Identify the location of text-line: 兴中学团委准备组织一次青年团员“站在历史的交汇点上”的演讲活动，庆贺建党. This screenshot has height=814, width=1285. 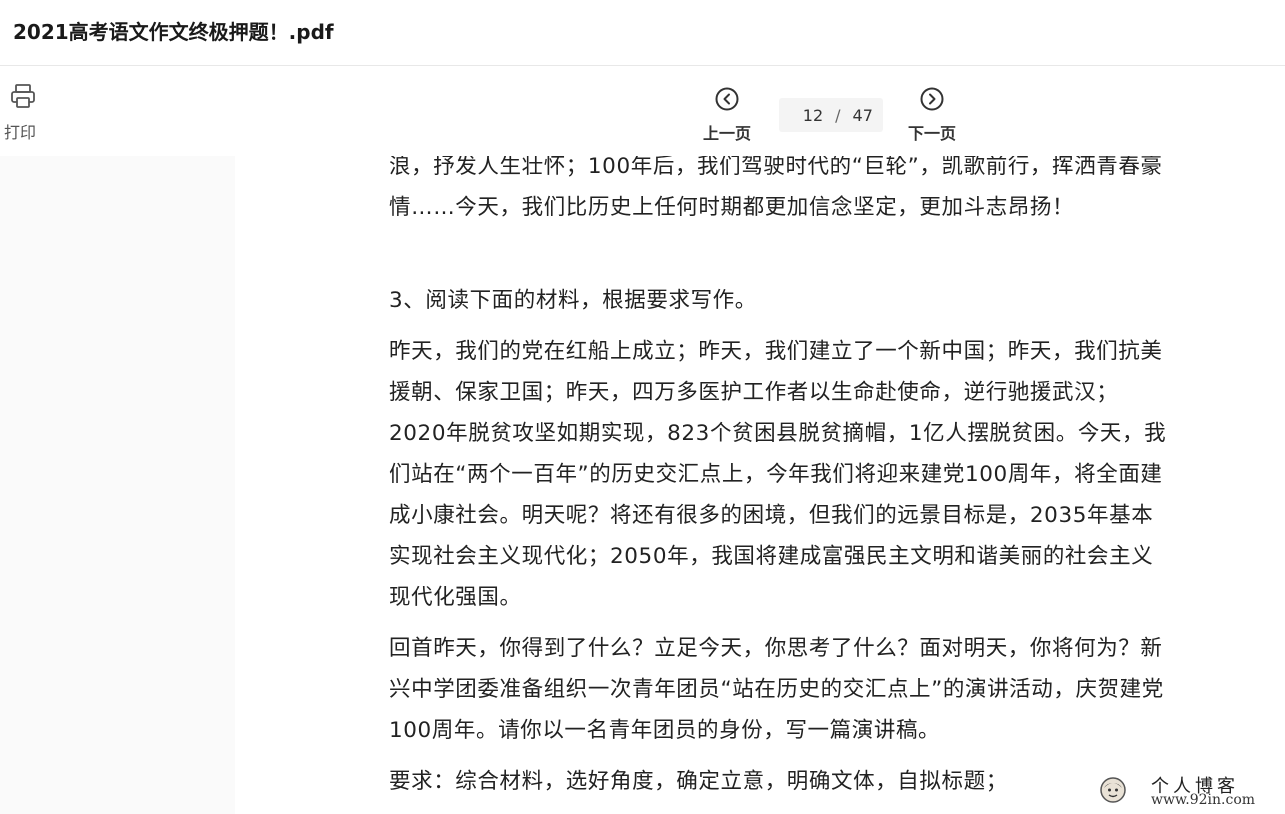
(776, 689).